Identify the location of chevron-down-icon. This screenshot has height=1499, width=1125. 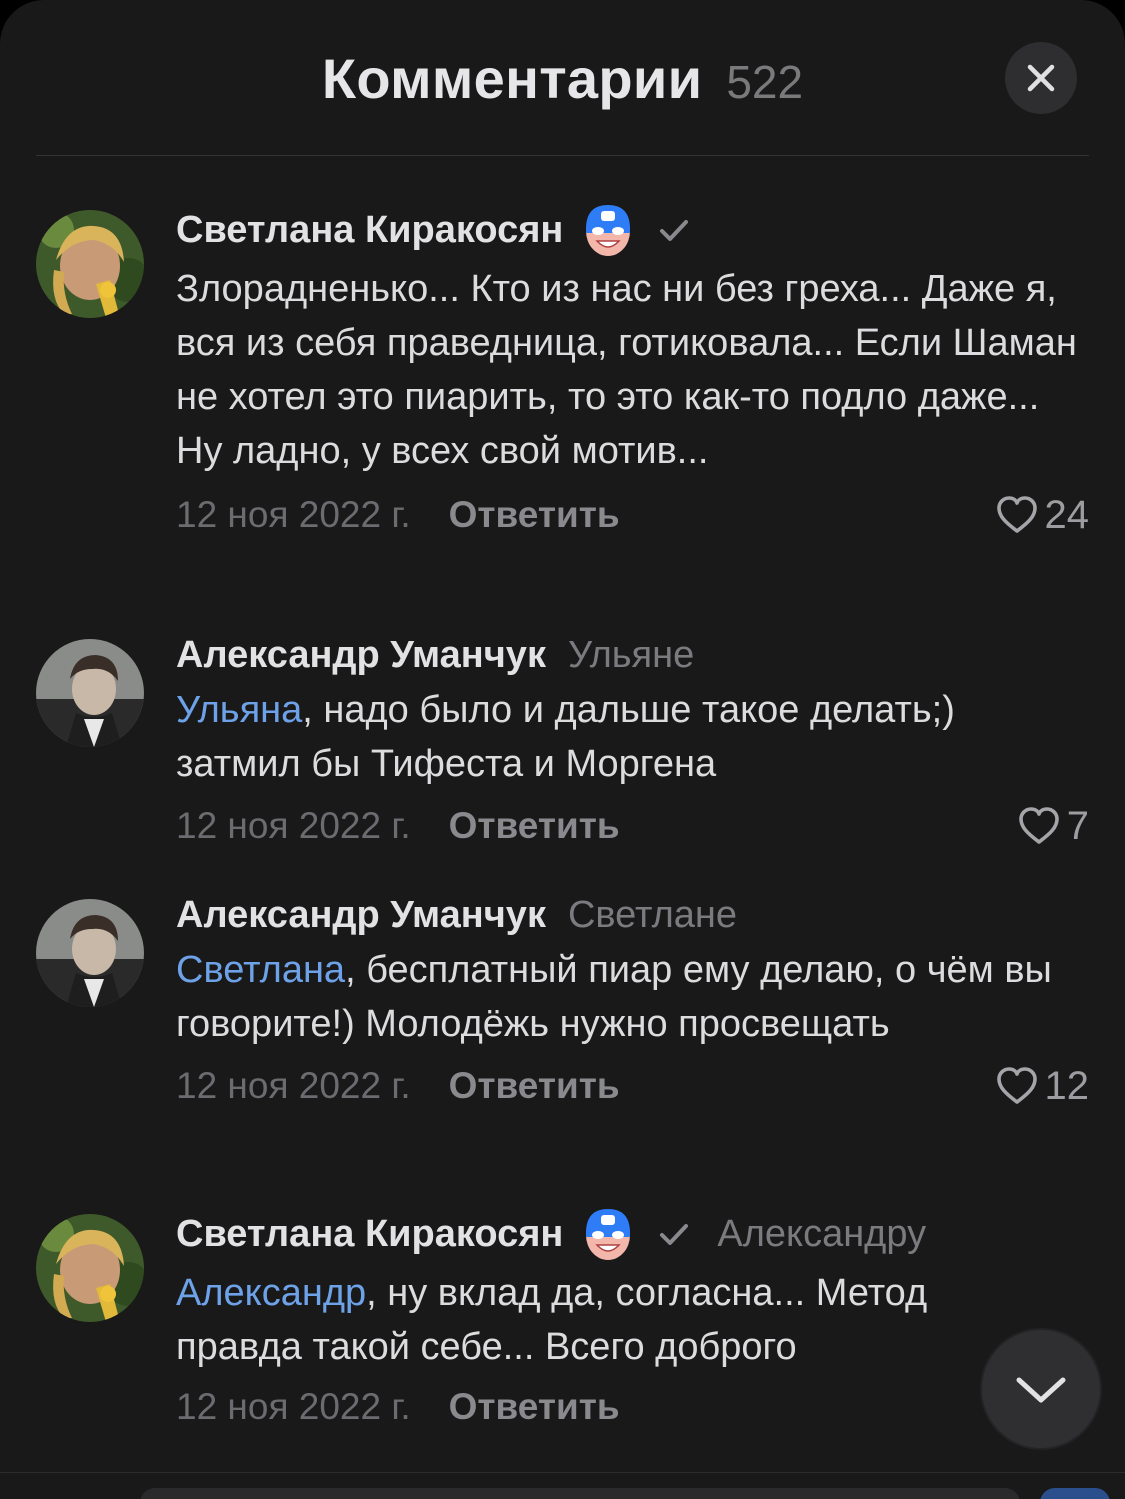
(1041, 1390).